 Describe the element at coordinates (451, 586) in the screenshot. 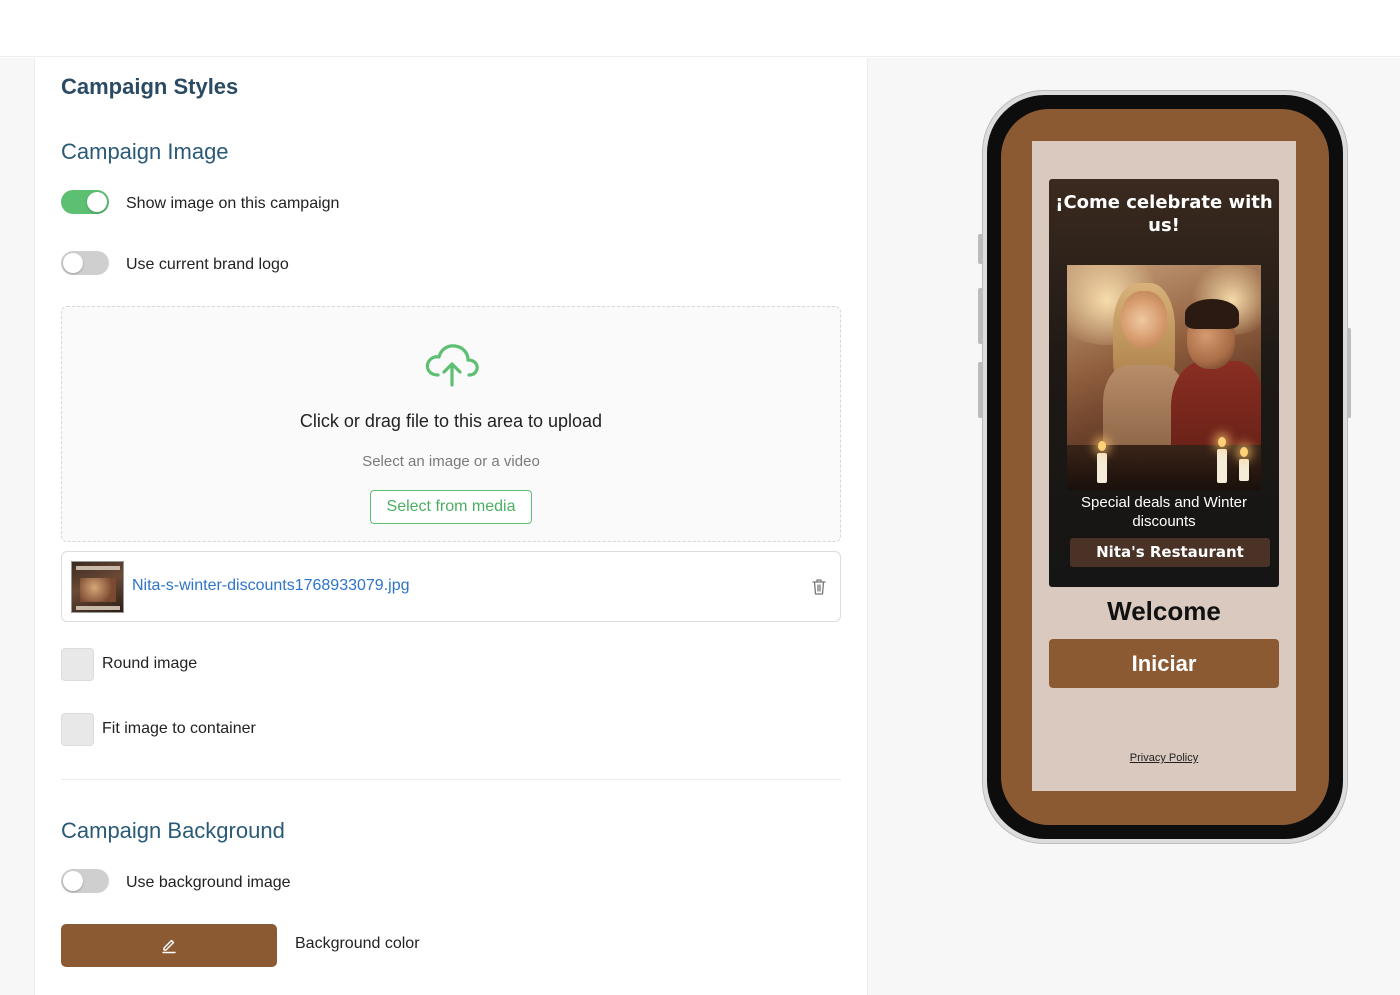

I see `uploaded-file-item: Nita-s-winter-discounts1768933079.jpg` at that location.